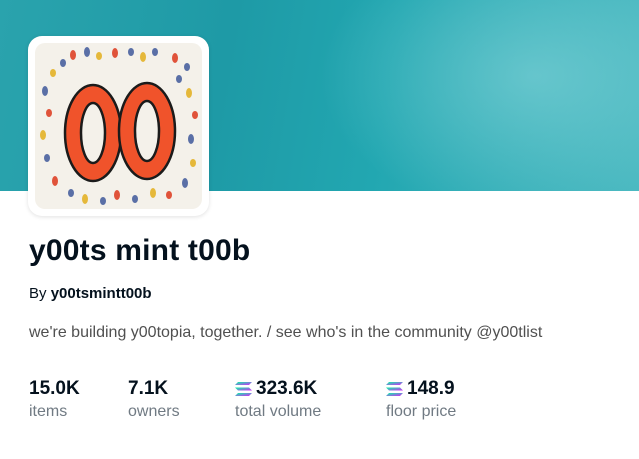  What do you see at coordinates (101, 293) in the screenshot?
I see `creator-link: y00tsmintt00b` at bounding box center [101, 293].